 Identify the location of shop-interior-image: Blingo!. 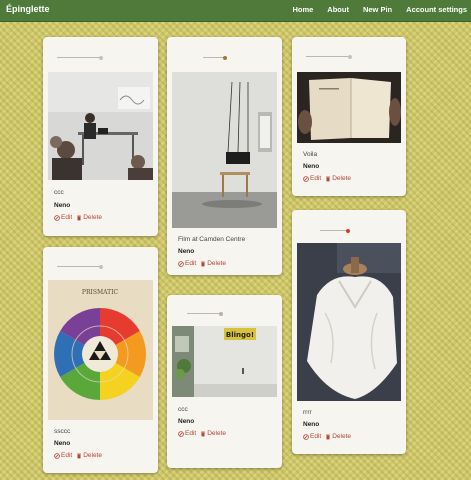
(224, 361).